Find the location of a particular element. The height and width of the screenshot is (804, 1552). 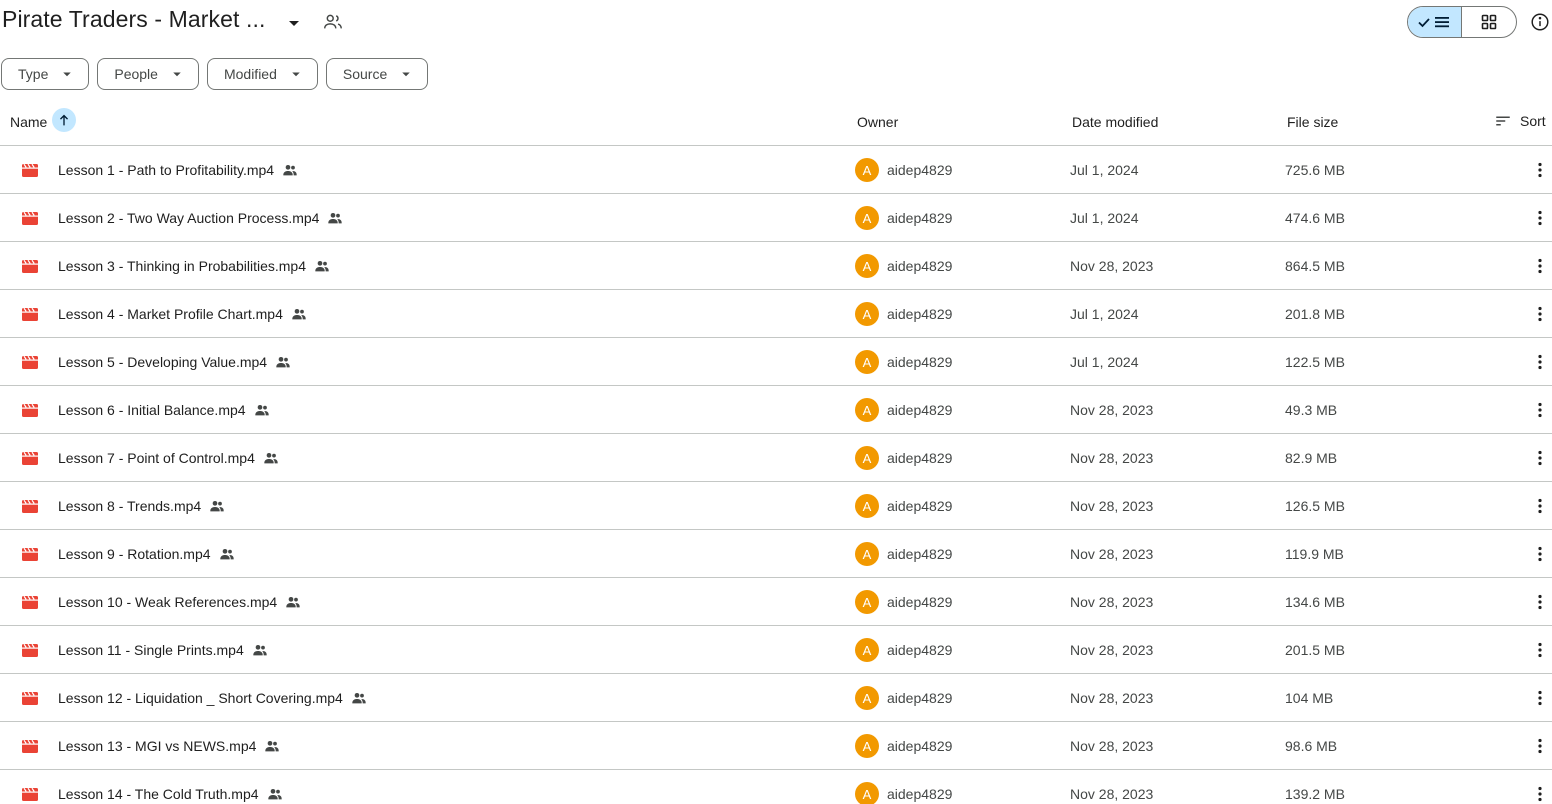

filter-label: Modified is located at coordinates (250, 74).